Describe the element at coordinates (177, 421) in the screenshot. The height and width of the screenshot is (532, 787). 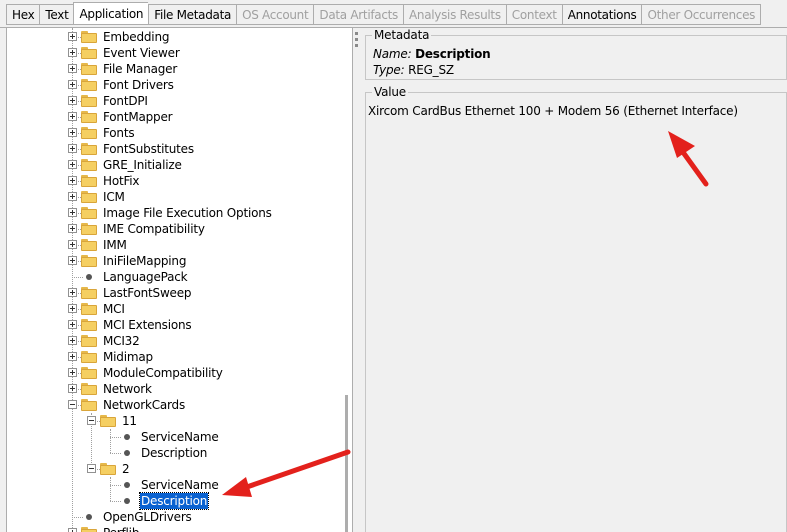
I see `tree-node-11: 11` at that location.